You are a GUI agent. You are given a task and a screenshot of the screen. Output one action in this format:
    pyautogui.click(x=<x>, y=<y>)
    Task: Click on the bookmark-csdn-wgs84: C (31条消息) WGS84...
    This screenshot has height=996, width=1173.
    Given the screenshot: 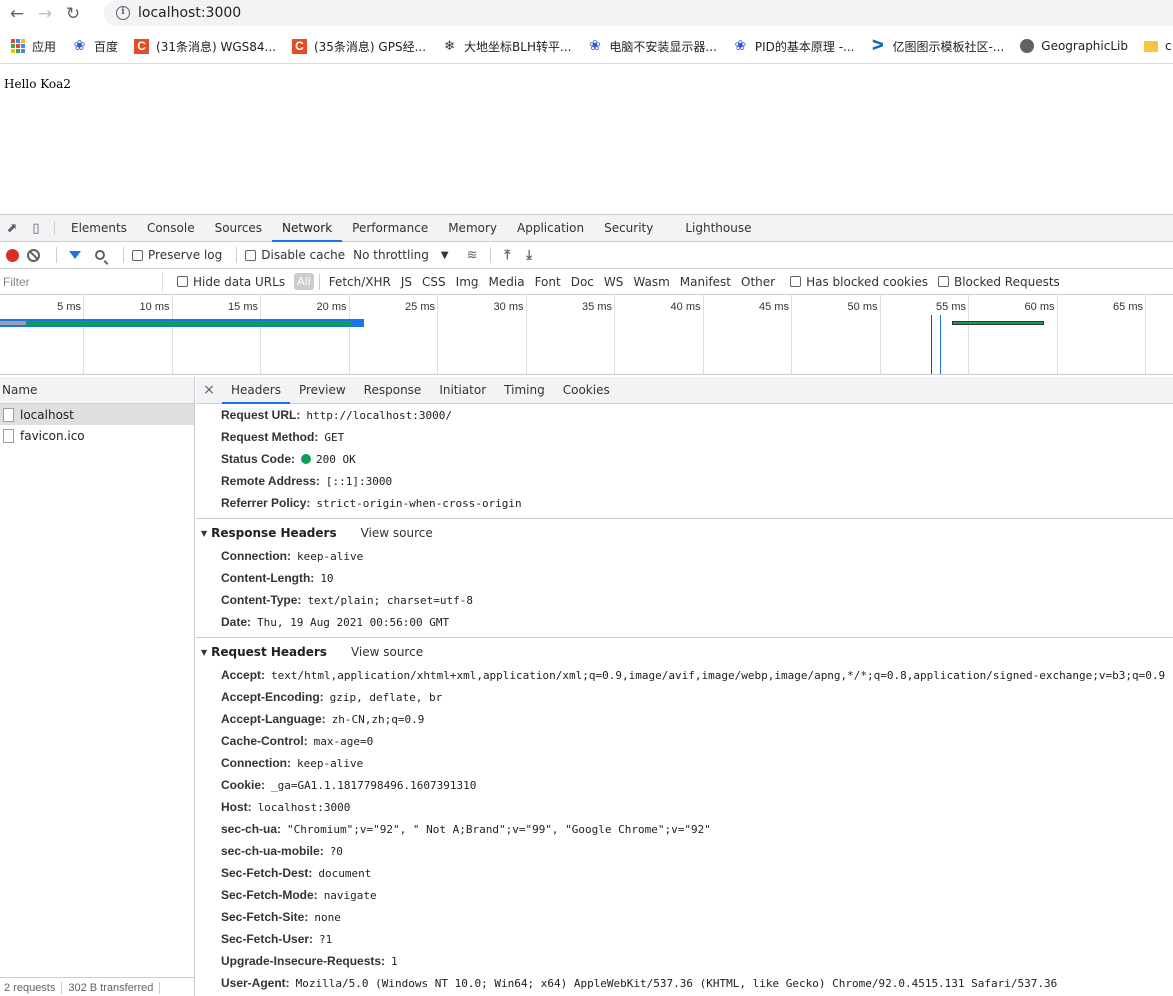 What is the action you would take?
    pyautogui.click(x=205, y=46)
    